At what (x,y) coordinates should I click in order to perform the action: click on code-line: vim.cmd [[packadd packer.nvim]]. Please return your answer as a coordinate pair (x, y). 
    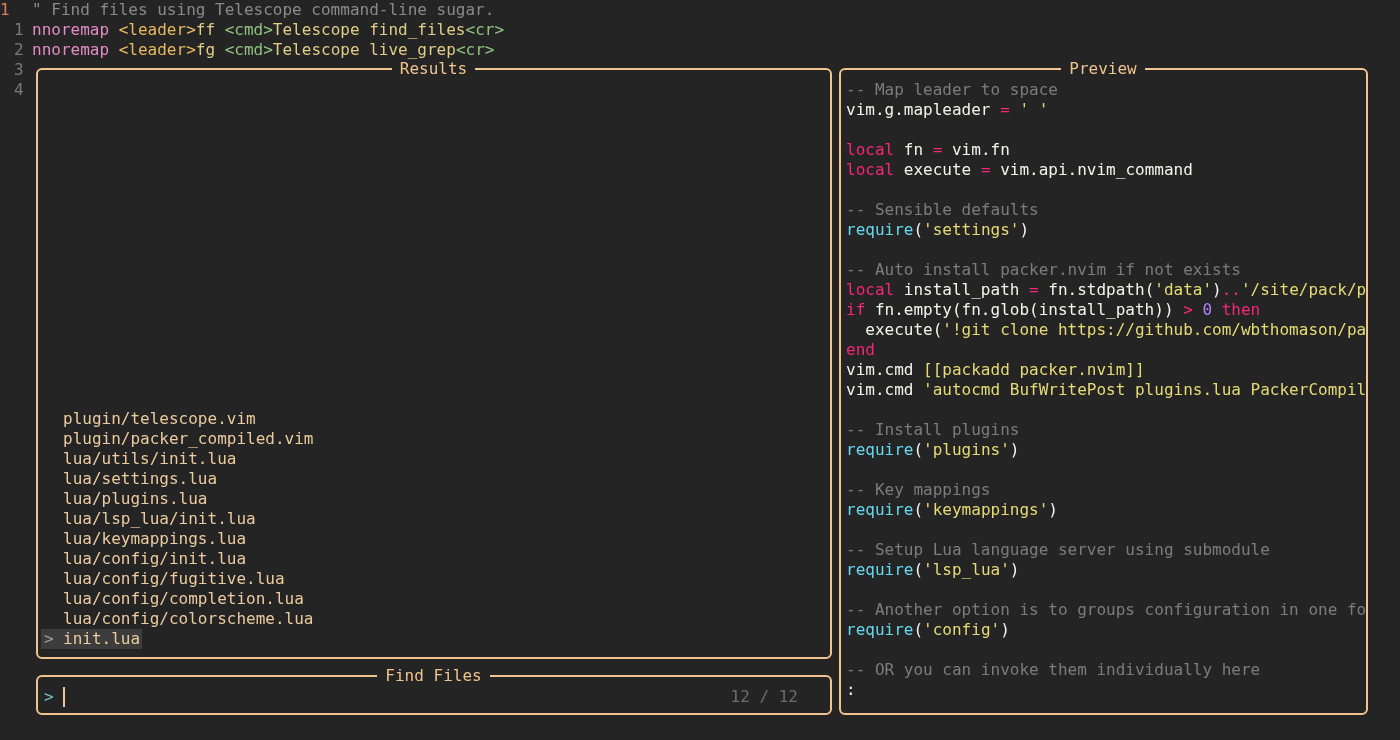
    Looking at the image, I should click on (995, 369).